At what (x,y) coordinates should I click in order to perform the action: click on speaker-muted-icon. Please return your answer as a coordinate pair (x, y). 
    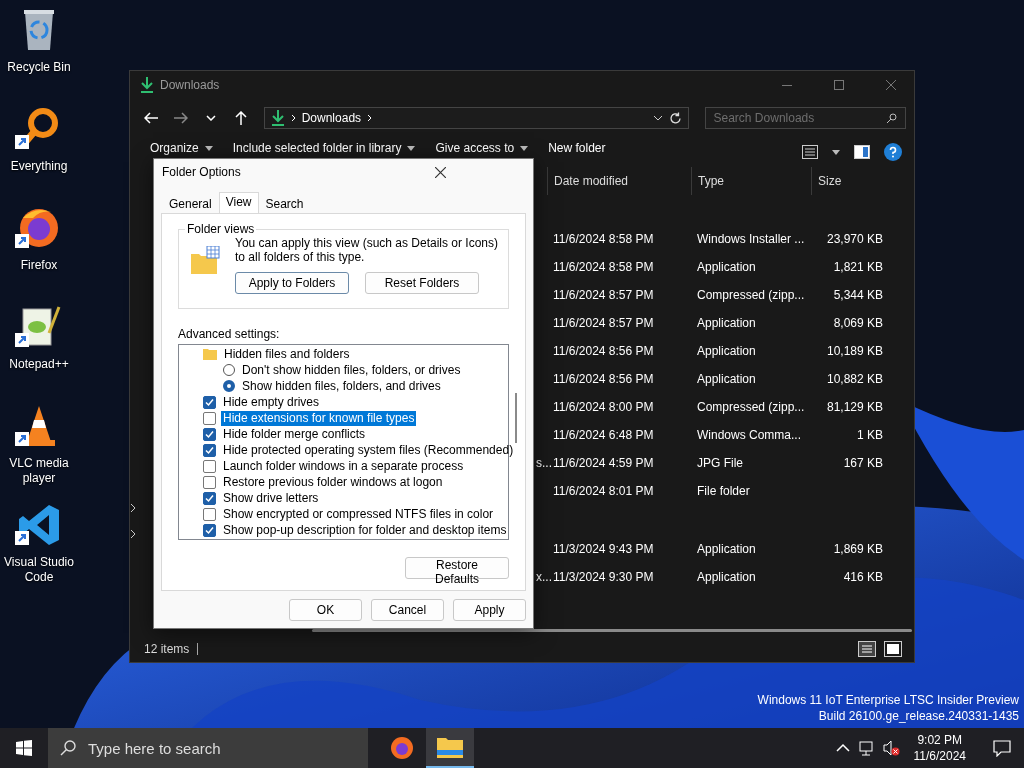
    Looking at the image, I should click on (890, 748).